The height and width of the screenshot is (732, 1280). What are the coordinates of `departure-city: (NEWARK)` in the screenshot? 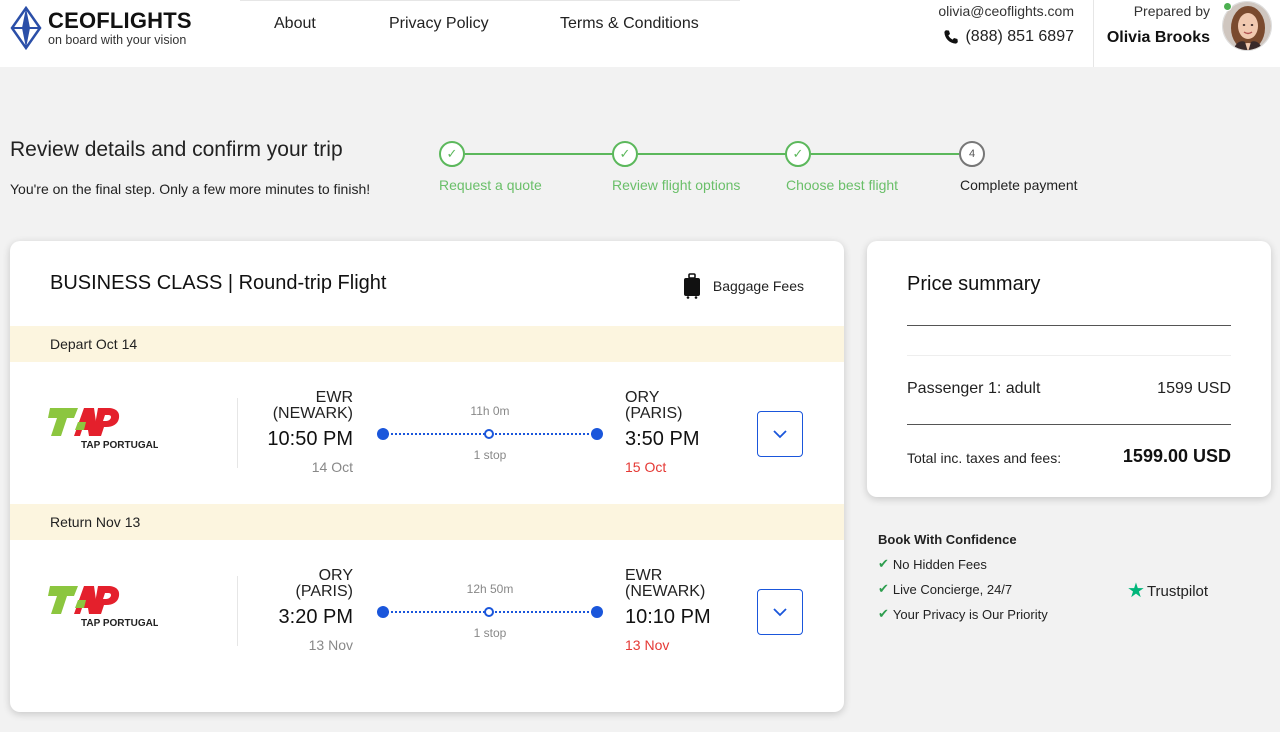 It's located at (312, 413).